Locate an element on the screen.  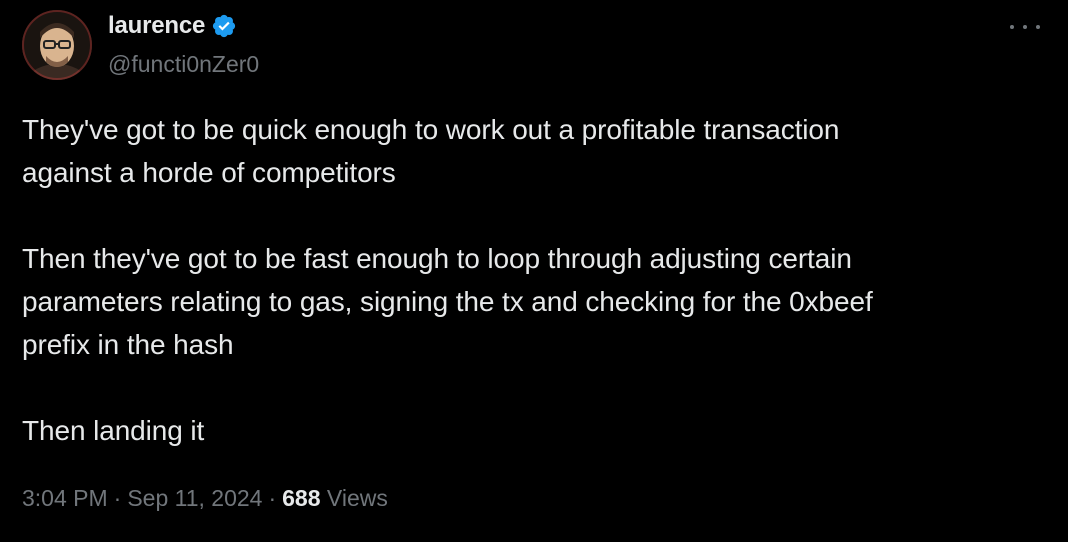
avatar is located at coordinates (57, 45).